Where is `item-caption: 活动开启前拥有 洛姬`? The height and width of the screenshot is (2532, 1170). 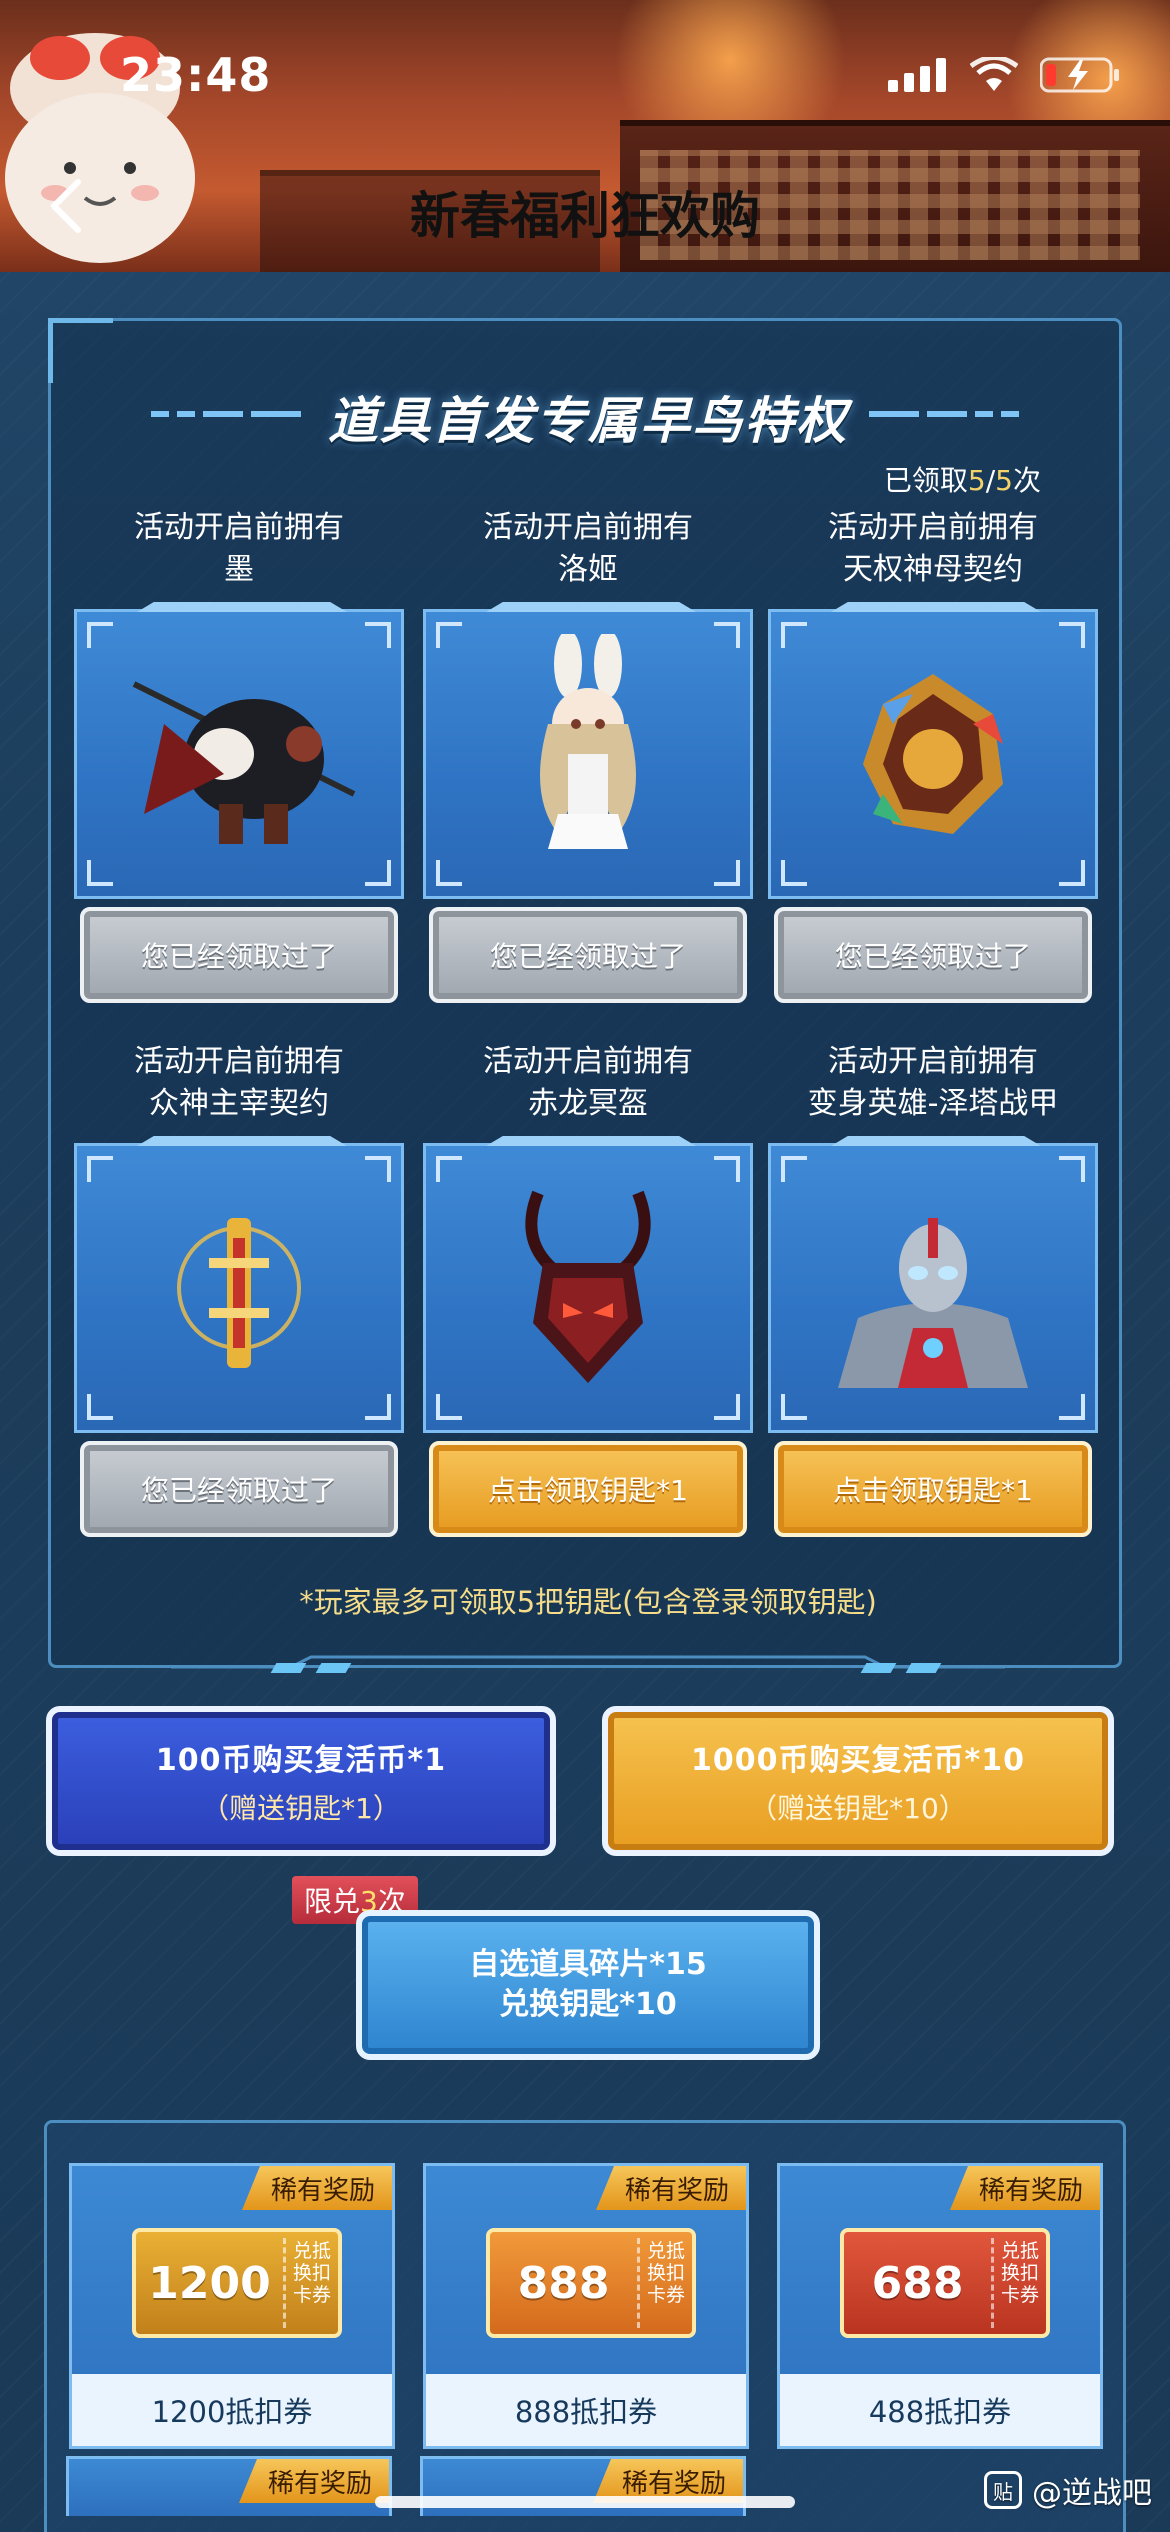
item-caption: 活动开启前拥有 洛姬 is located at coordinates (588, 549).